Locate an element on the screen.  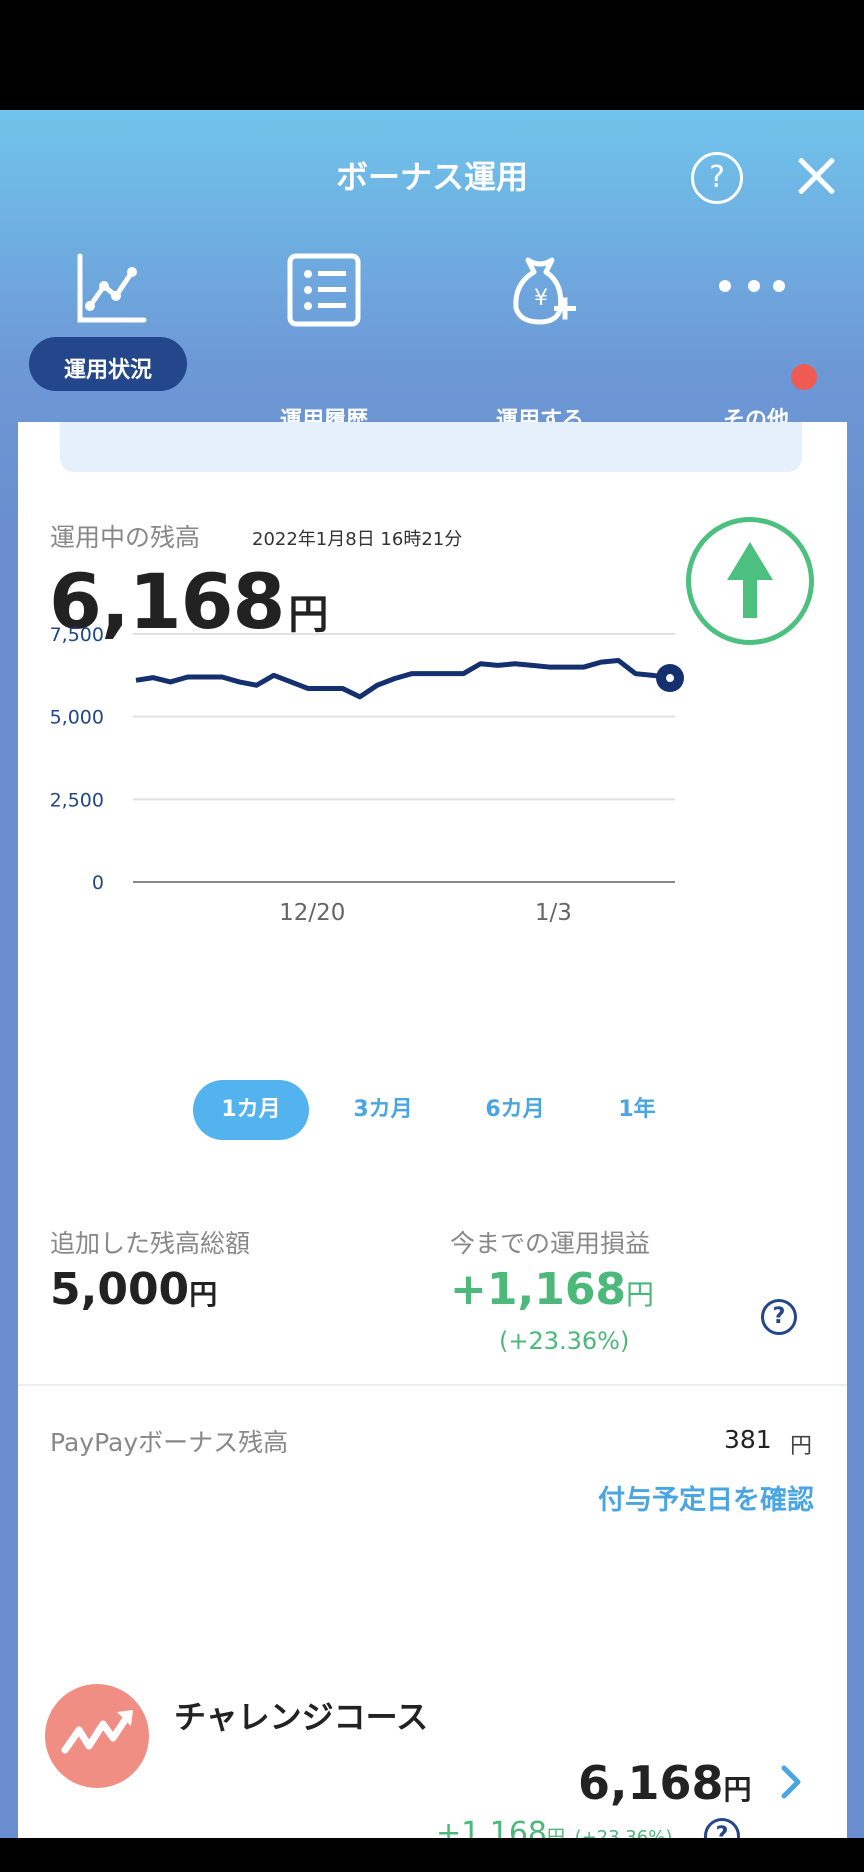
course-value: 6,168 is located at coordinates (651, 1783).